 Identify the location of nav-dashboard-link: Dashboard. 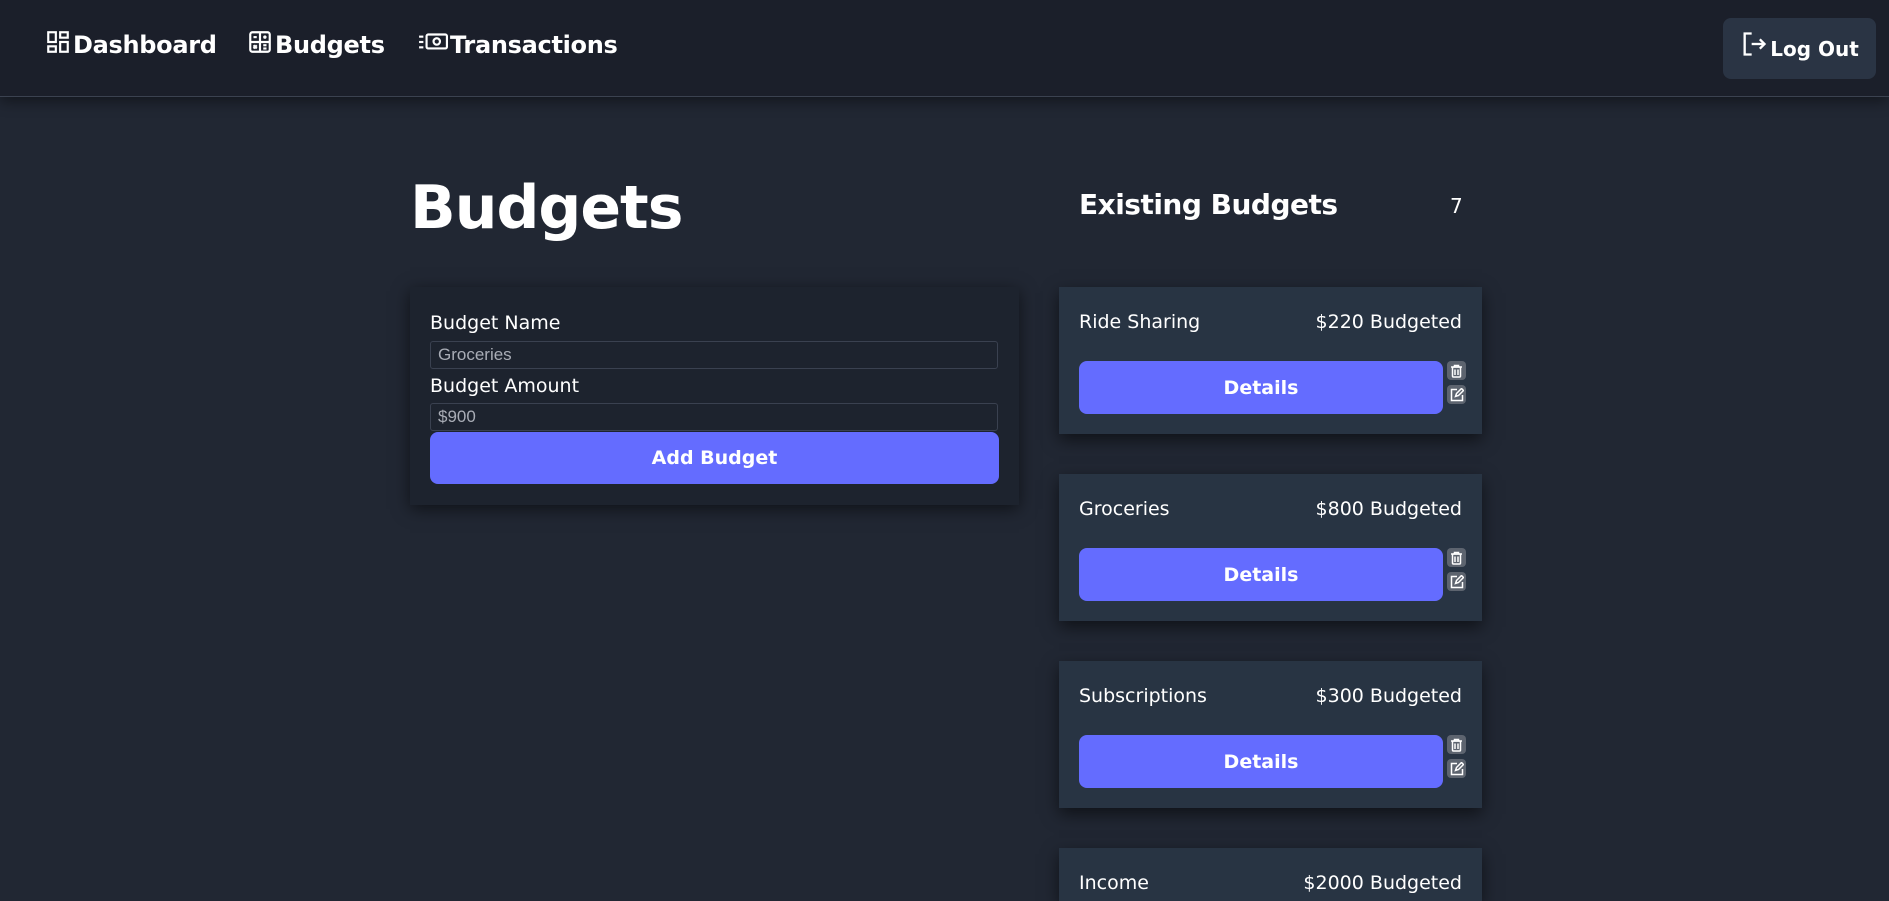
(131, 45).